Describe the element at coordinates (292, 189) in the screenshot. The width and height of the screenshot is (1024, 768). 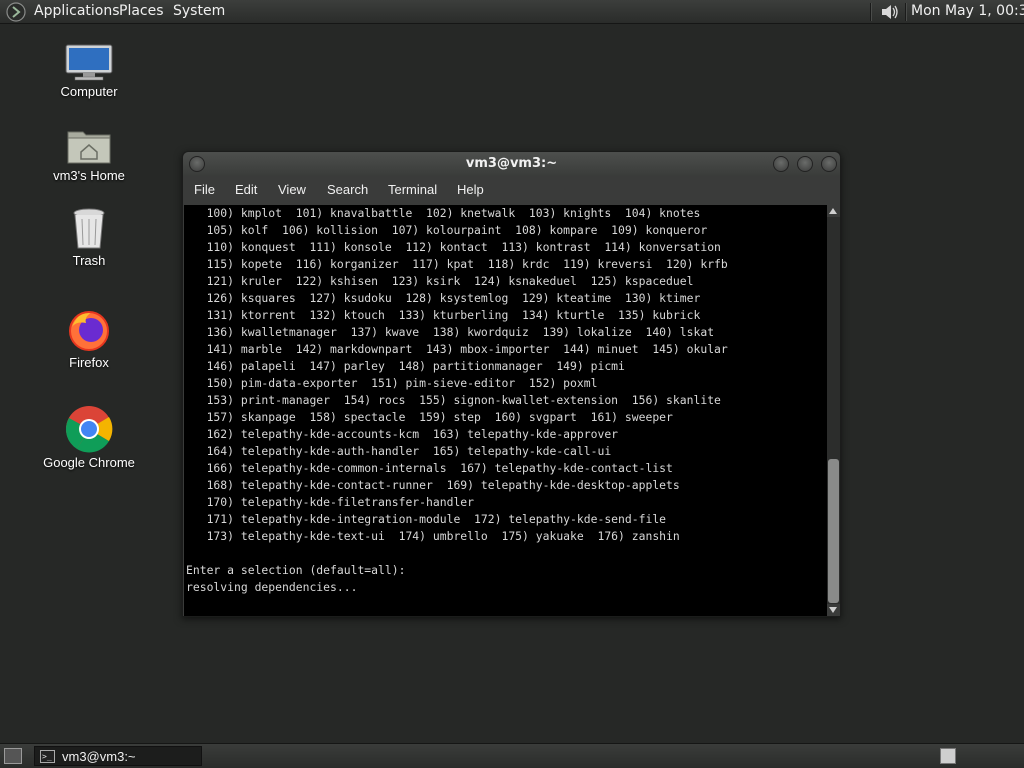
I see `menu-view: View` at that location.